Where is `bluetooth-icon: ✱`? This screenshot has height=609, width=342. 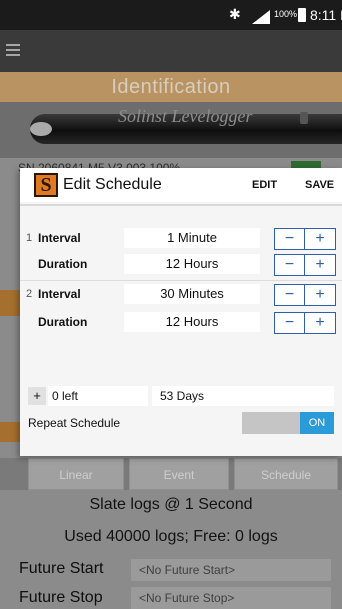 bluetooth-icon: ✱ is located at coordinates (235, 14).